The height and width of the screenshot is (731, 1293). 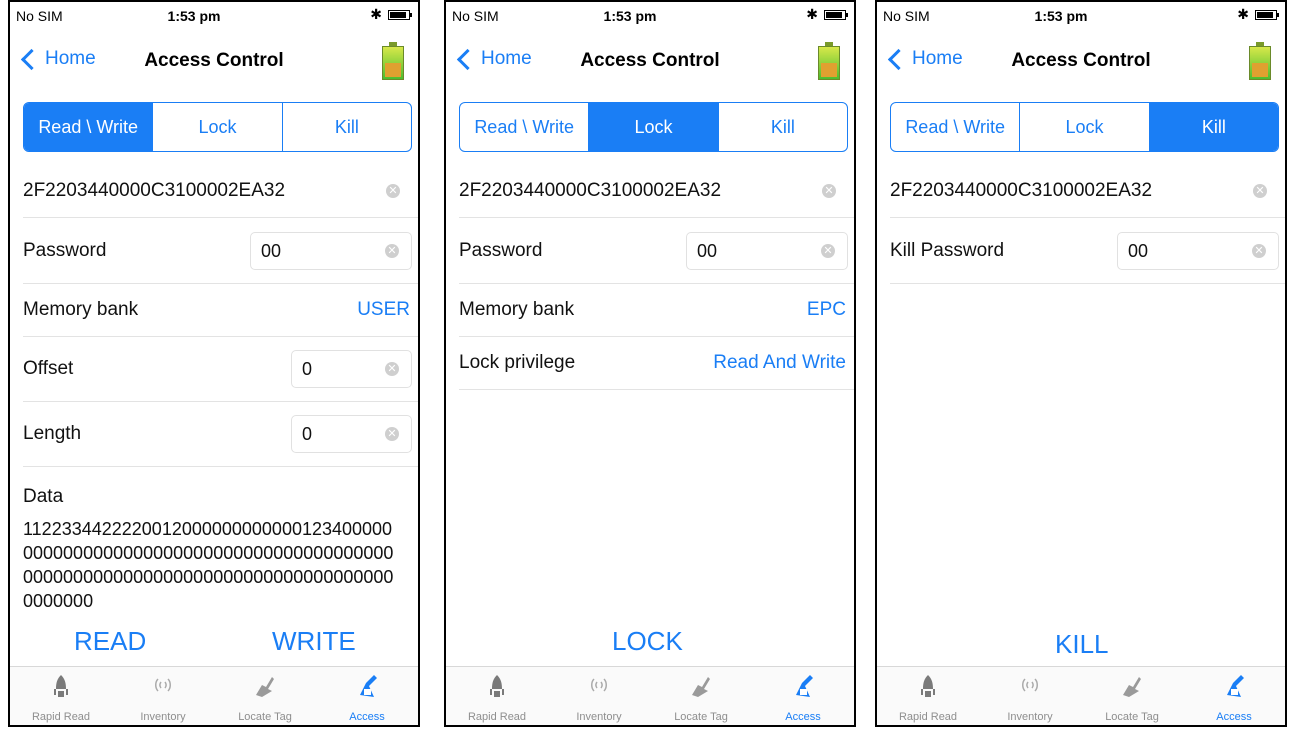 What do you see at coordinates (367, 717) in the screenshot?
I see `tab-label: Access` at bounding box center [367, 717].